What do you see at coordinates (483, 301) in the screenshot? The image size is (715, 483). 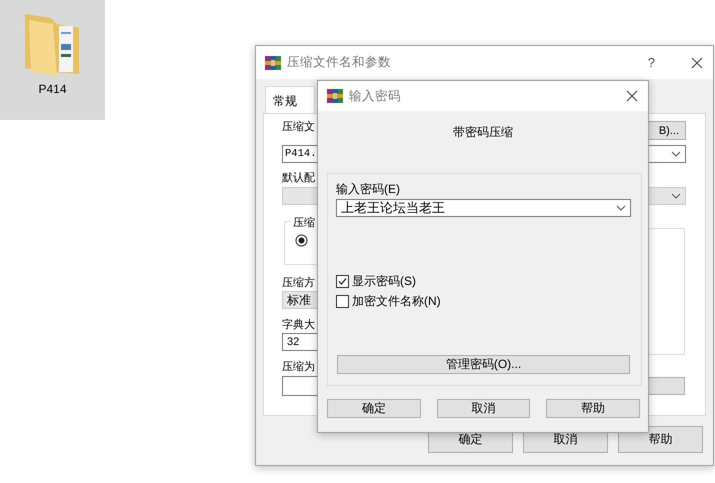 I see `checkbox-option: 加密文件名称(N)` at bounding box center [483, 301].